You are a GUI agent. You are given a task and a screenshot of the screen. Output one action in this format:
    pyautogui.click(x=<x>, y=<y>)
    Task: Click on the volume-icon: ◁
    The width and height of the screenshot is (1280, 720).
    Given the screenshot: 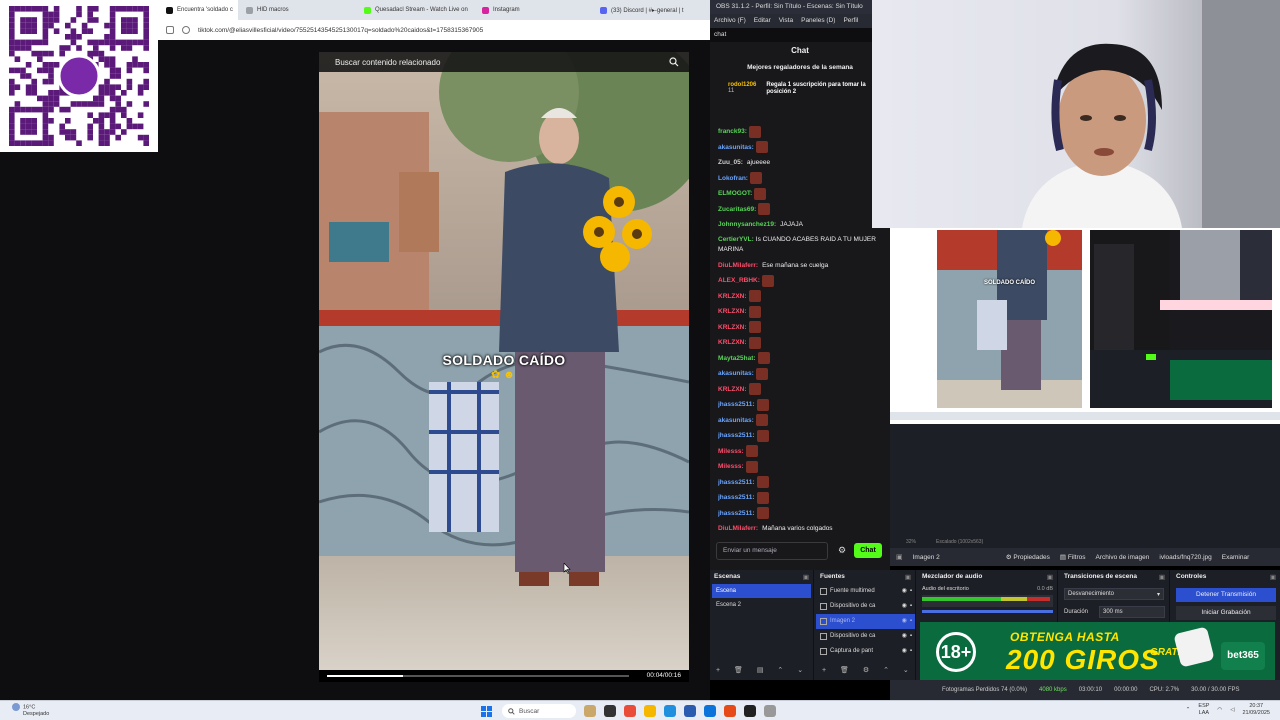 What is the action you would take?
    pyautogui.click(x=1232, y=710)
    